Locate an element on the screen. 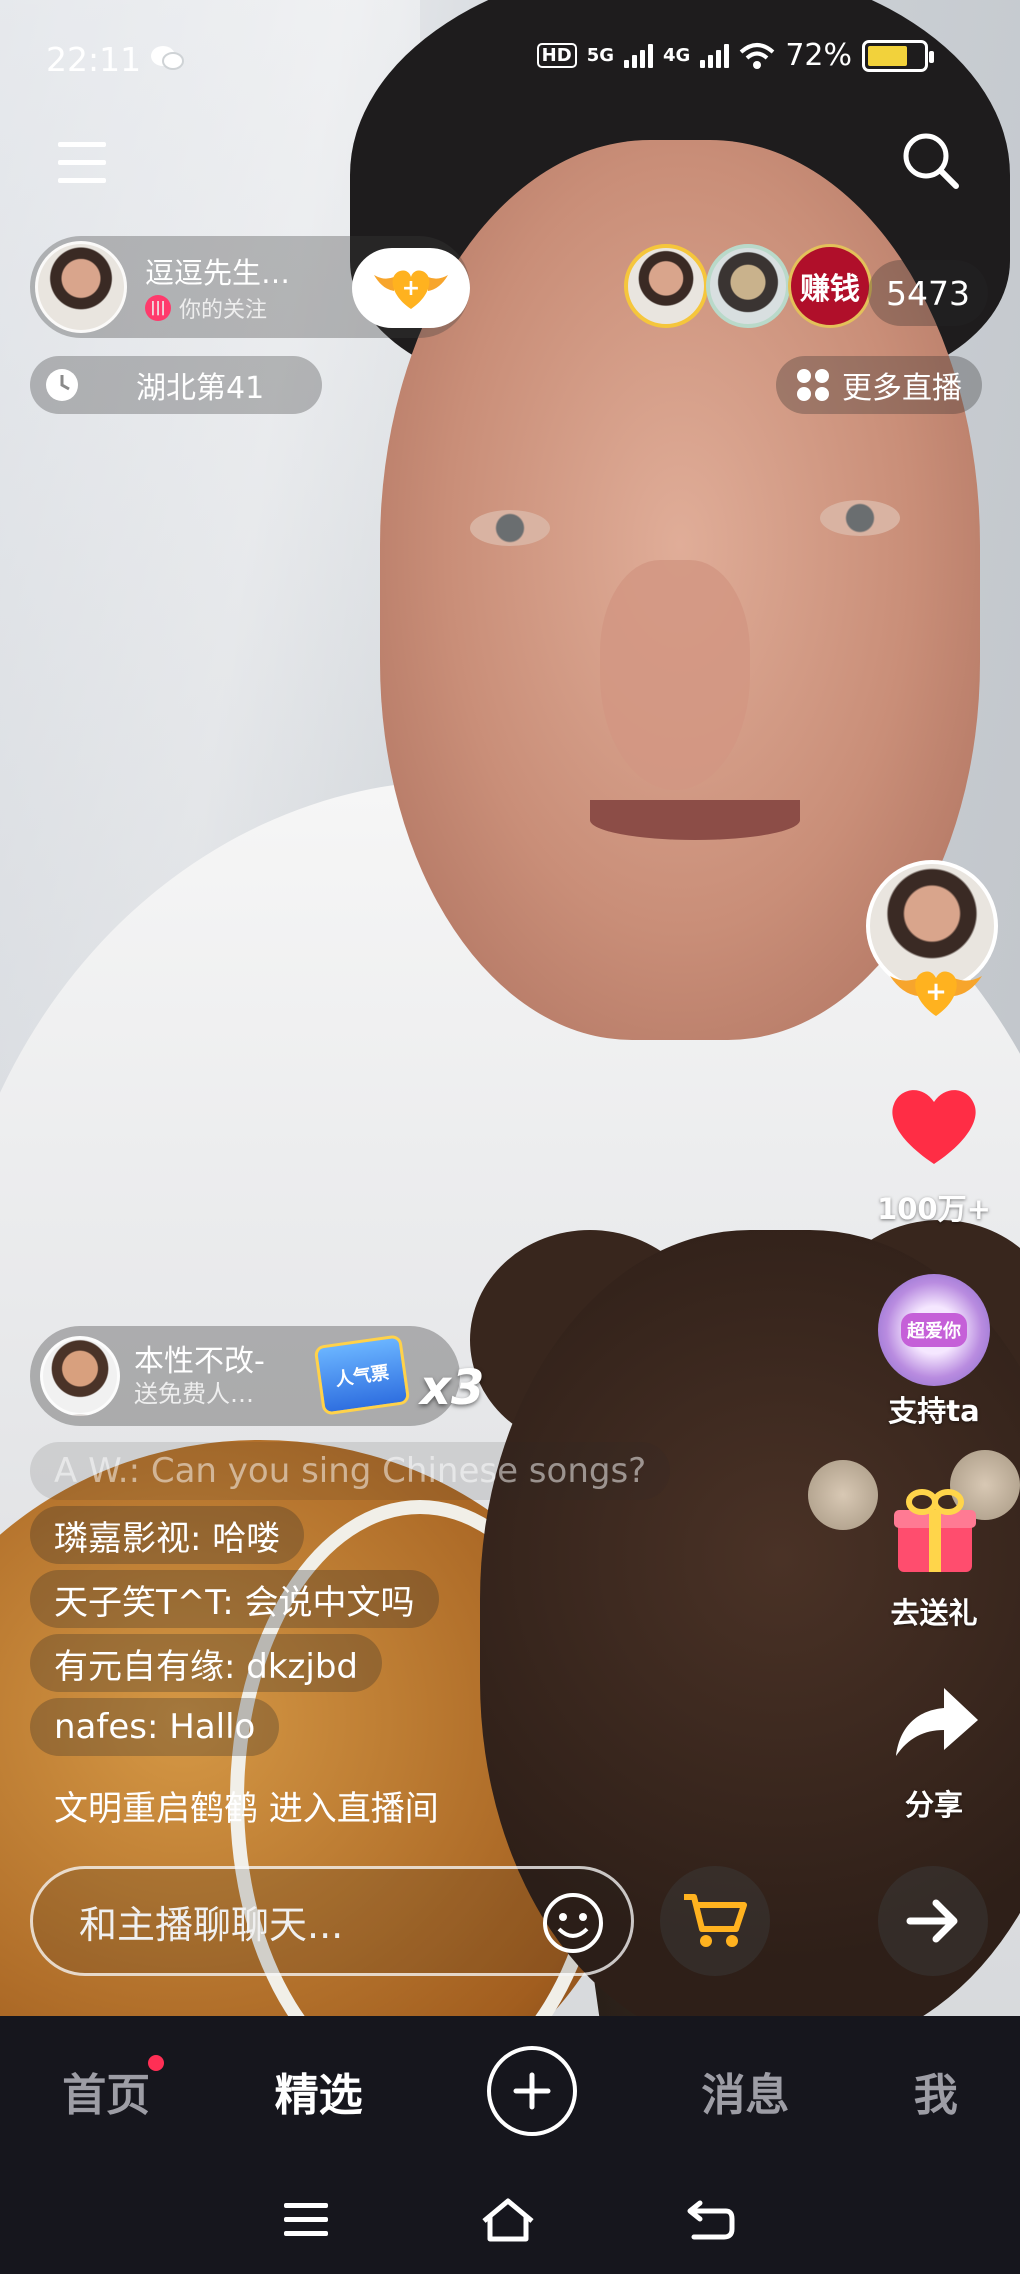 Image resolution: width=1020 pixels, height=2274 pixels. anchor-info: 逗逗先生… ||| 你的关注 is located at coordinates (217, 287).